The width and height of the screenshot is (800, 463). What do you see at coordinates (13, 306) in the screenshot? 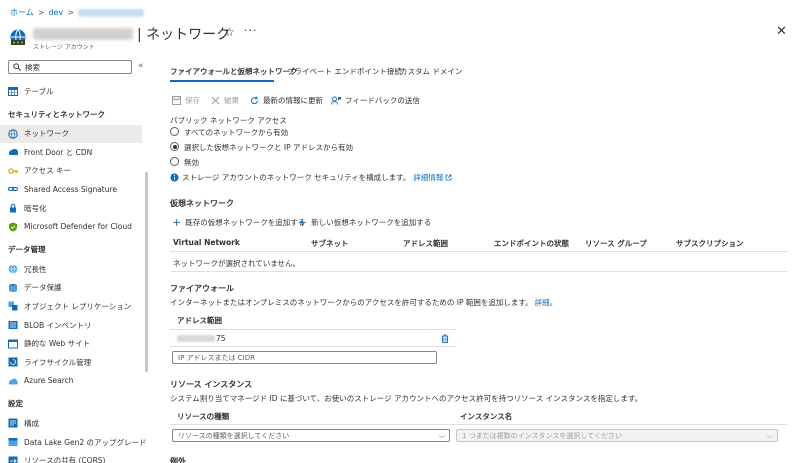
I see `replication-icon` at bounding box center [13, 306].